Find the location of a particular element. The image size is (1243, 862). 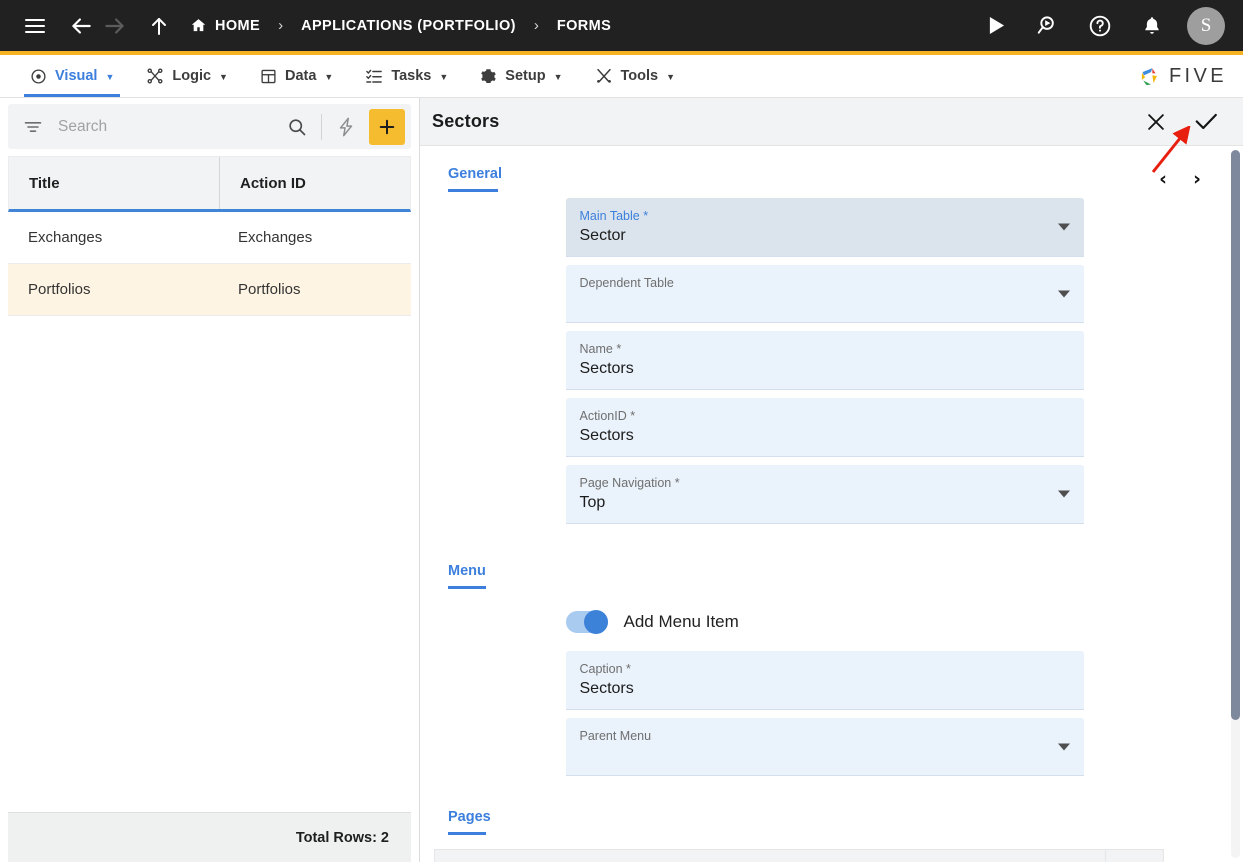

menu-item-visual: Visual ▼ is located at coordinates (72, 76).